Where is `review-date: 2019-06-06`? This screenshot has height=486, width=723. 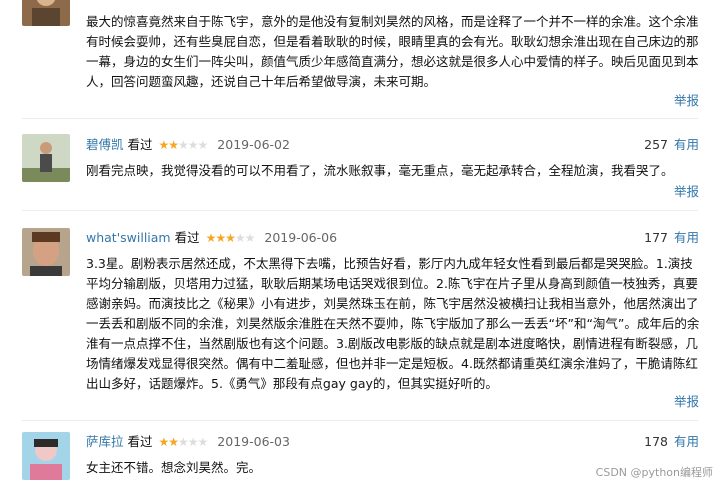 review-date: 2019-06-06 is located at coordinates (301, 237).